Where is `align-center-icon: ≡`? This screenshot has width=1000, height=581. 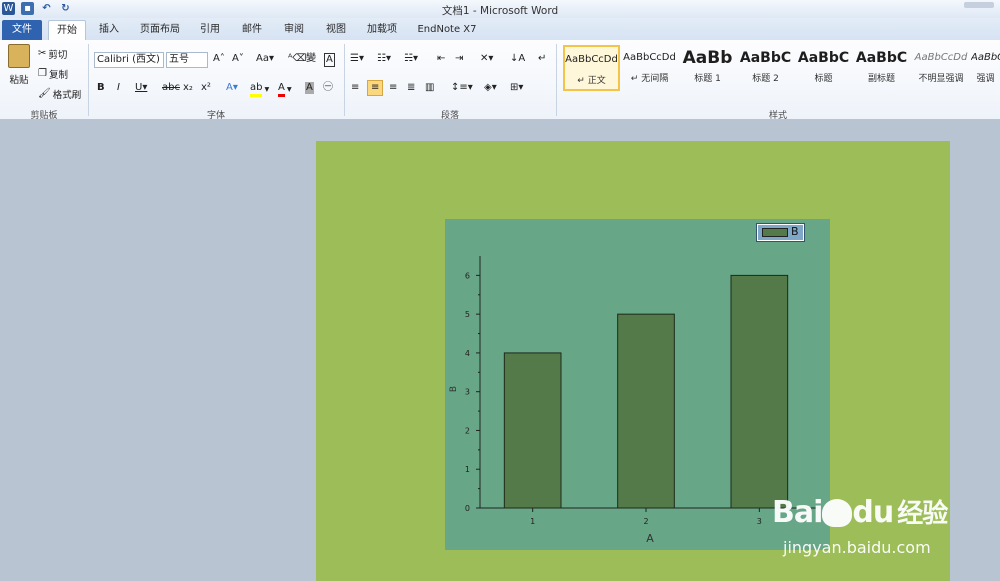 align-center-icon: ≡ is located at coordinates (375, 87).